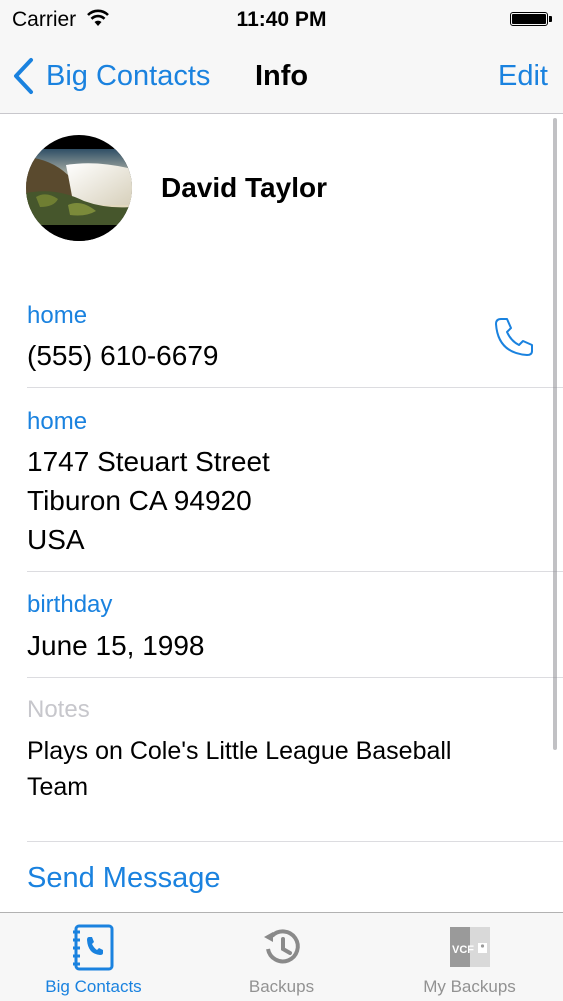 The image size is (563, 1001). Describe the element at coordinates (56, 539) in the screenshot. I see `address-country: USA` at that location.